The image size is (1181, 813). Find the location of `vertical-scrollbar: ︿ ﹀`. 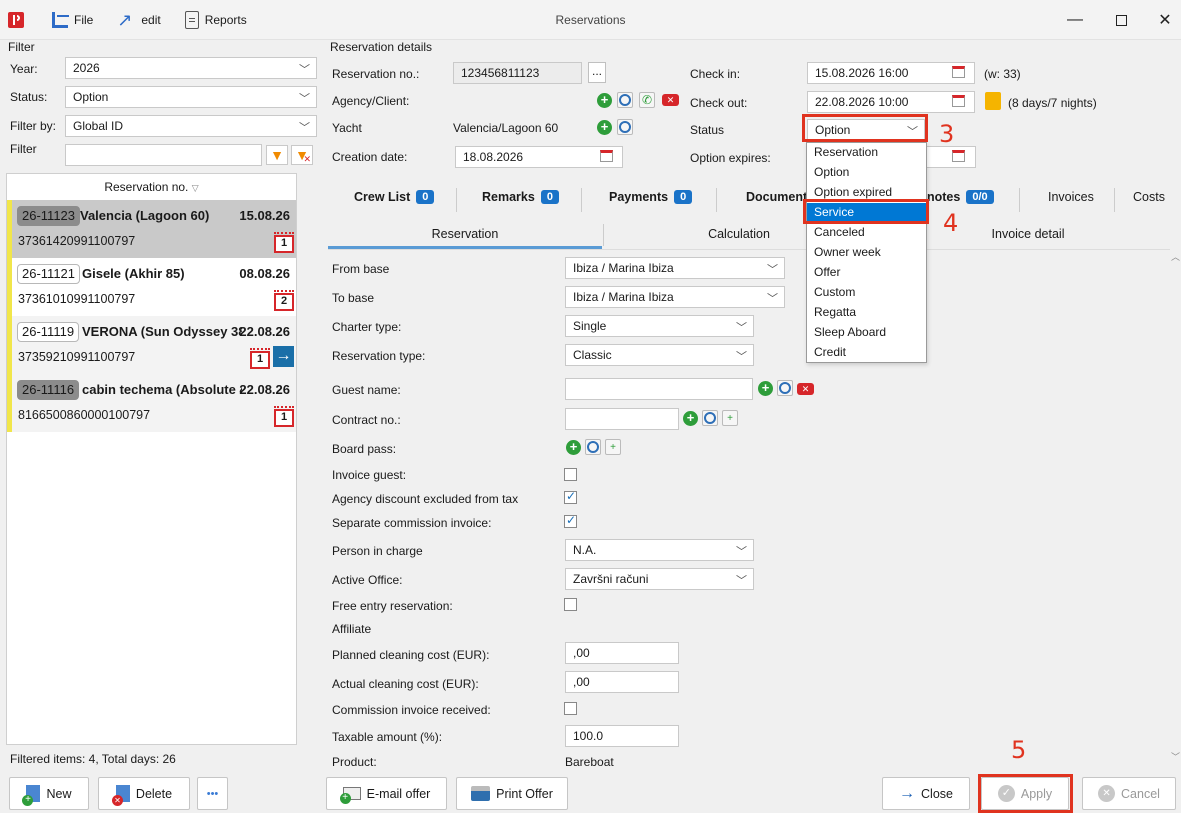

vertical-scrollbar: ︿ ﹀ is located at coordinates (1175, 510).